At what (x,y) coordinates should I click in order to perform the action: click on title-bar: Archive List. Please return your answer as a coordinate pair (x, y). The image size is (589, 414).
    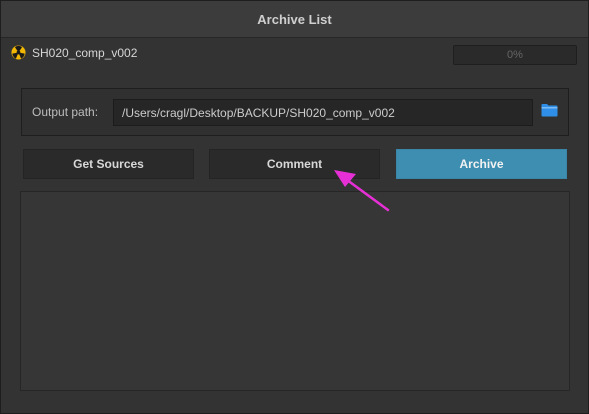
    Looking at the image, I should click on (294, 19).